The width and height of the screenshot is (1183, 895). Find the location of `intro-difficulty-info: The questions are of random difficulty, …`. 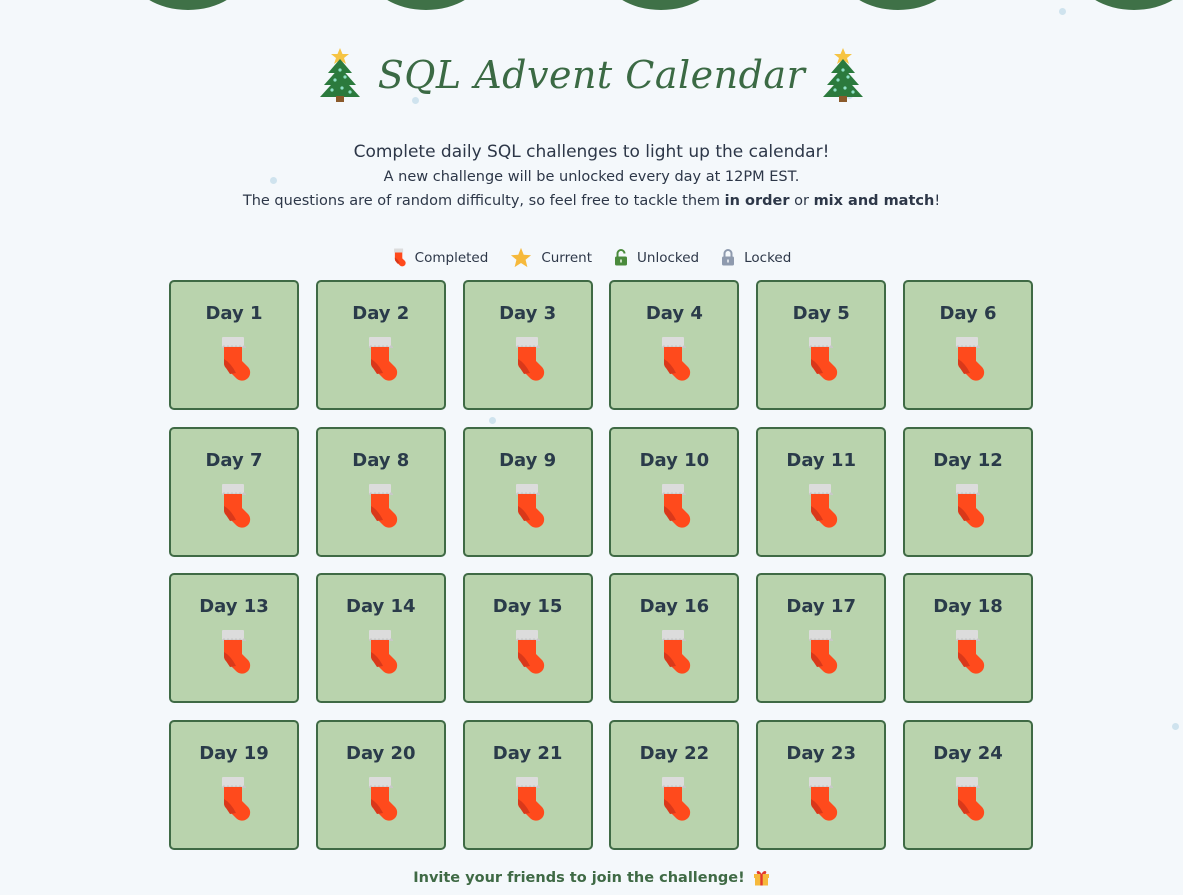

intro-difficulty-info: The questions are of random difficulty, … is located at coordinates (591, 201).